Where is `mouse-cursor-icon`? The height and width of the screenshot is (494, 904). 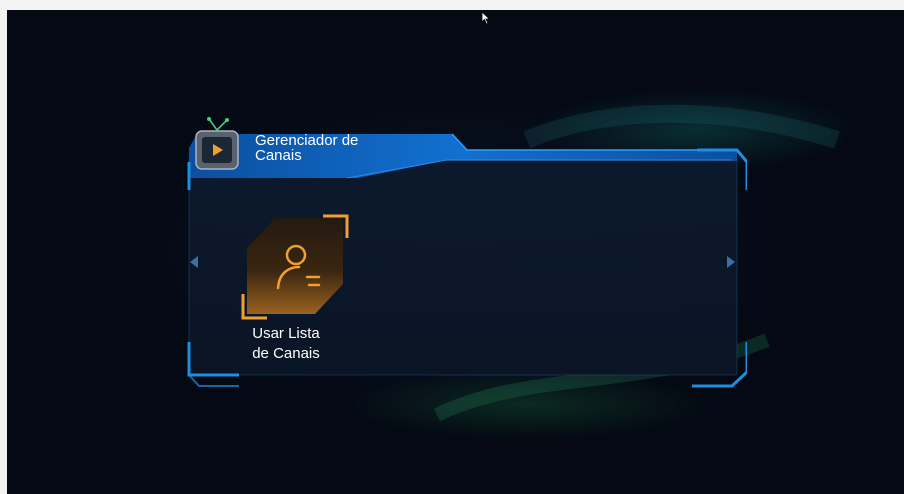
mouse-cursor-icon is located at coordinates (486, 18).